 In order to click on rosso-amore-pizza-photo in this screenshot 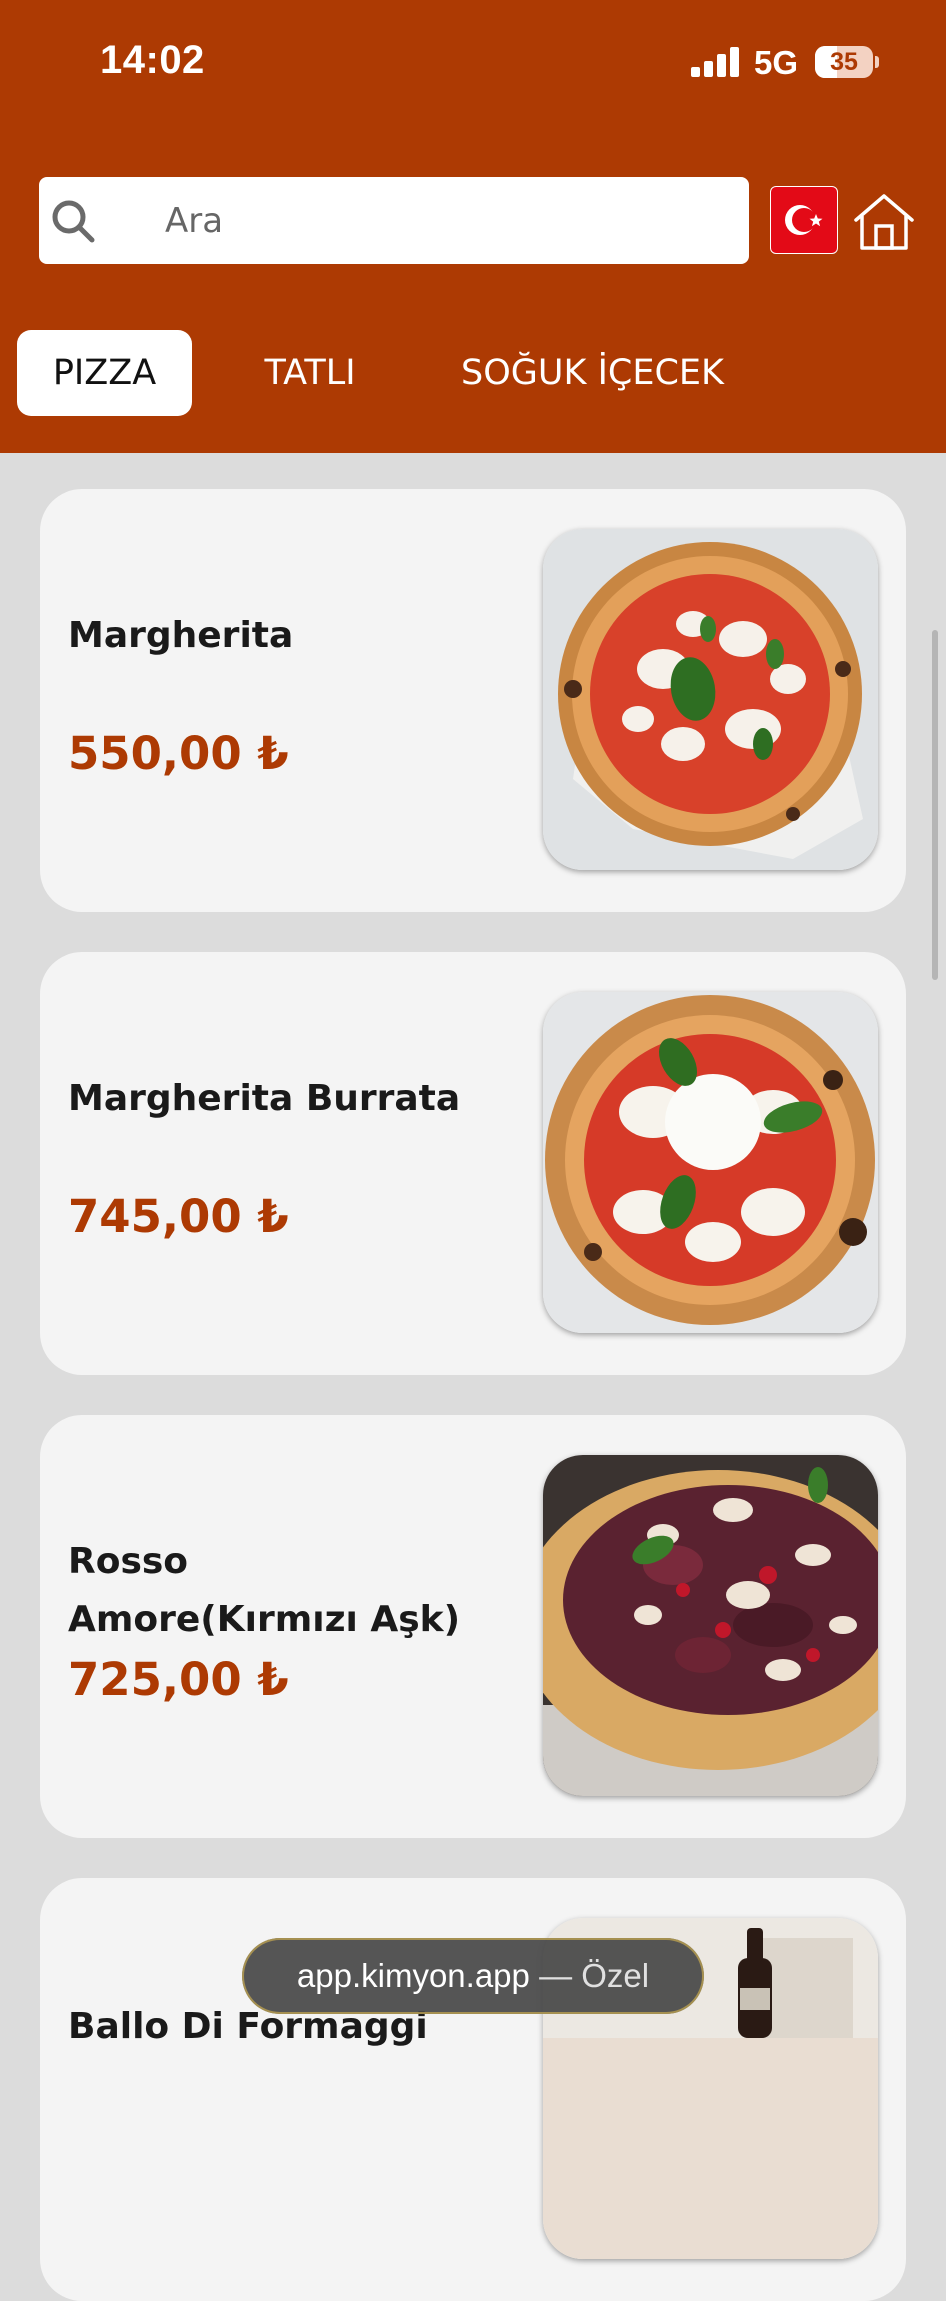, I will do `click(710, 1625)`.